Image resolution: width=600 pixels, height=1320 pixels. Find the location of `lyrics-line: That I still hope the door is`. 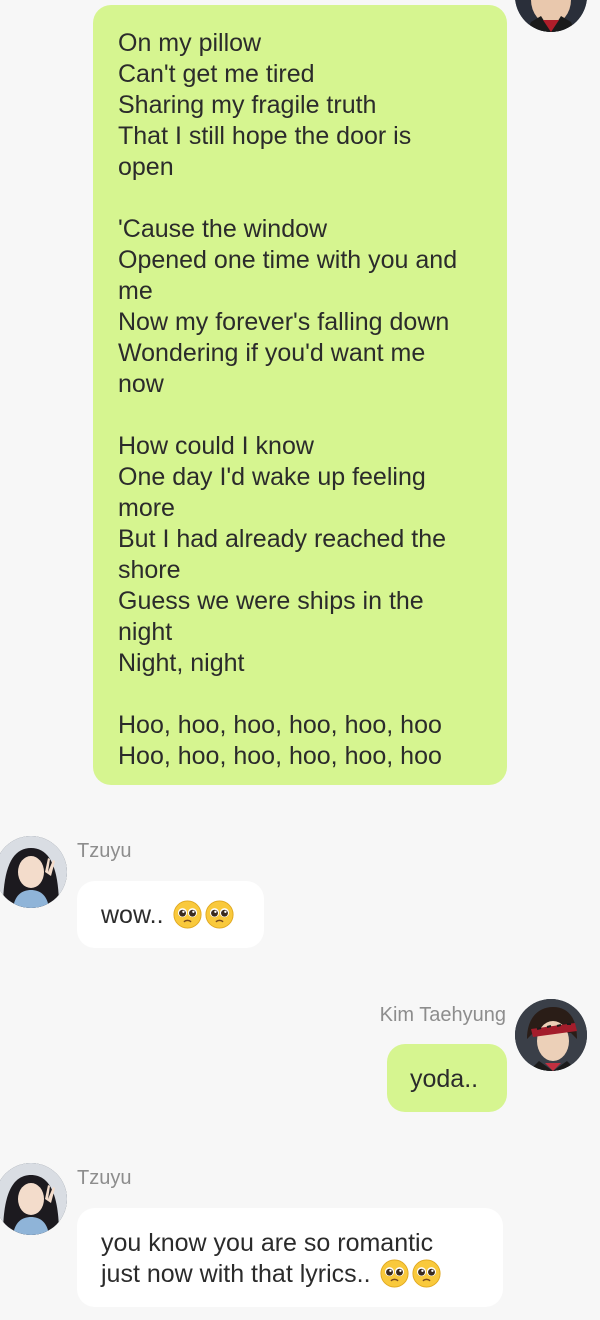

lyrics-line: That I still hope the door is is located at coordinates (265, 136).